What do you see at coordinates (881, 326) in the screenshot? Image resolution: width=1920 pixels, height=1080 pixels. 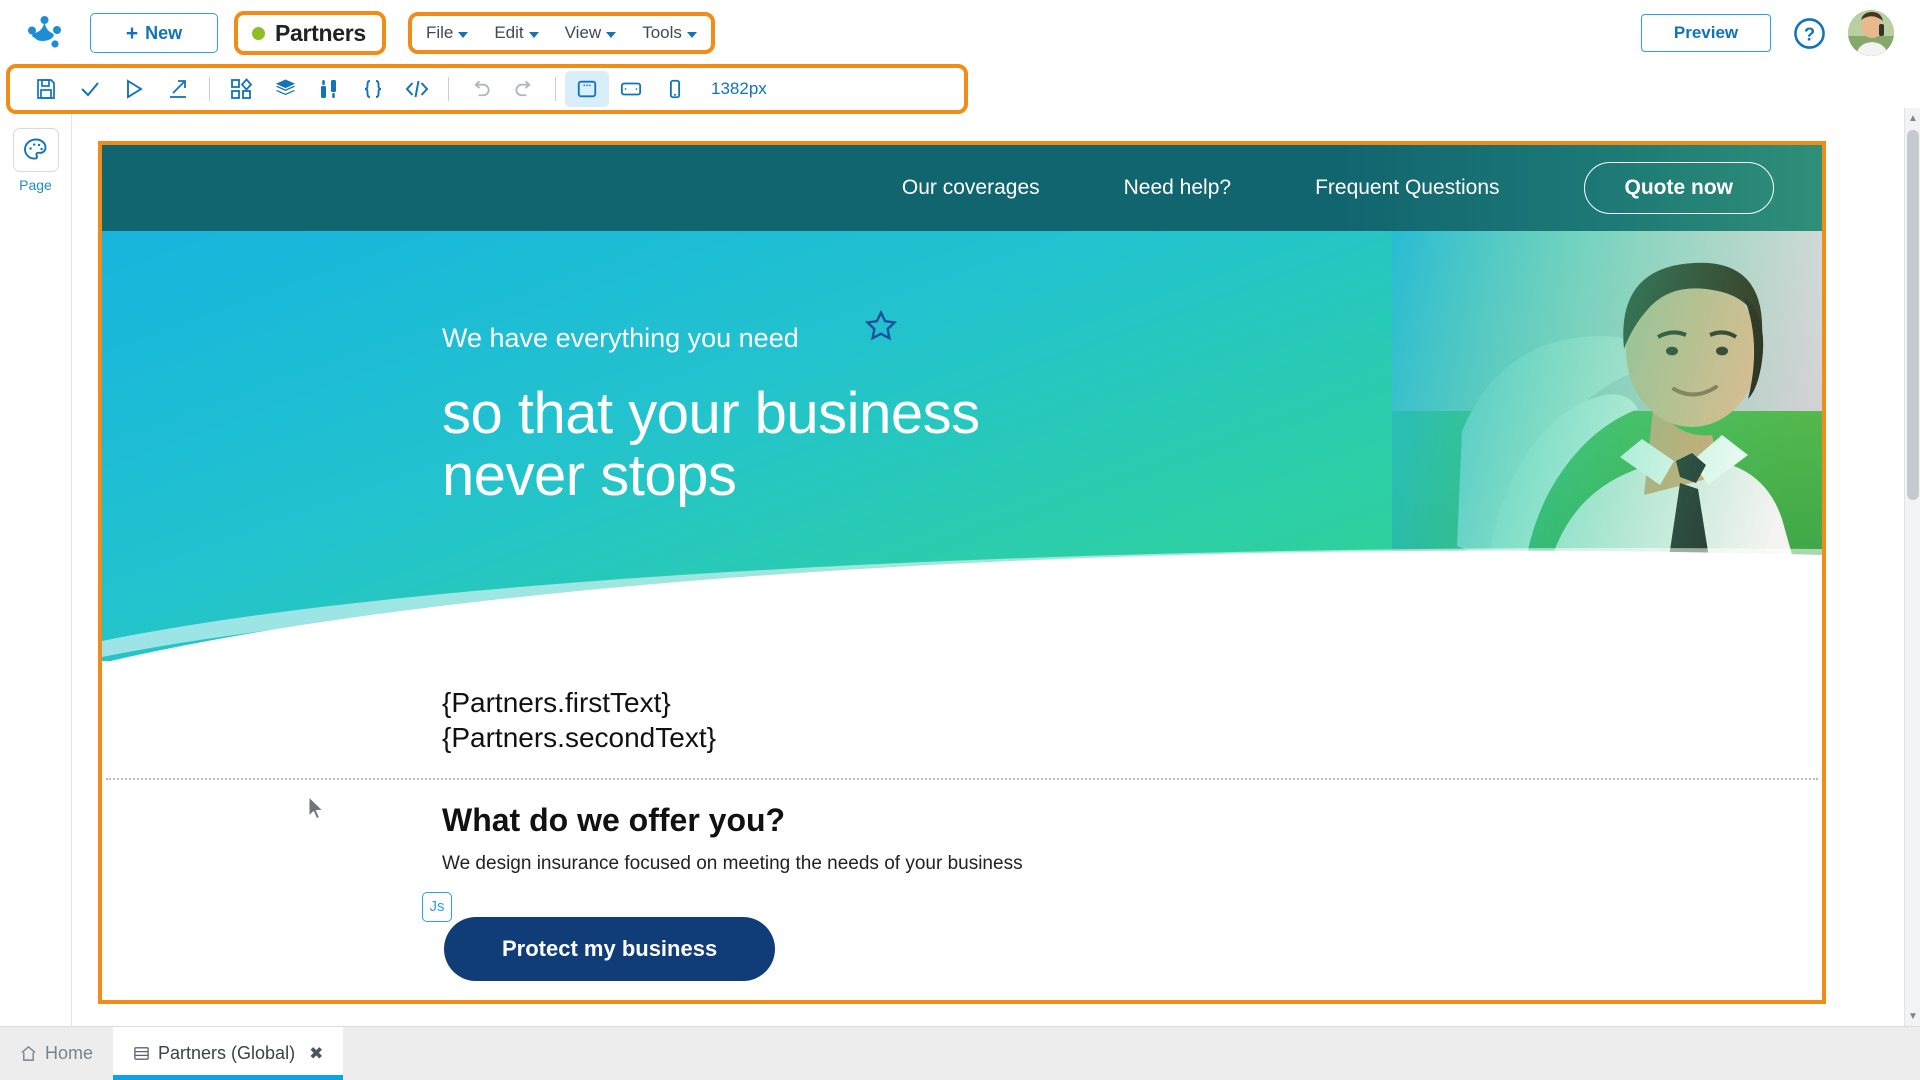 I see `star-outline-icon` at bounding box center [881, 326].